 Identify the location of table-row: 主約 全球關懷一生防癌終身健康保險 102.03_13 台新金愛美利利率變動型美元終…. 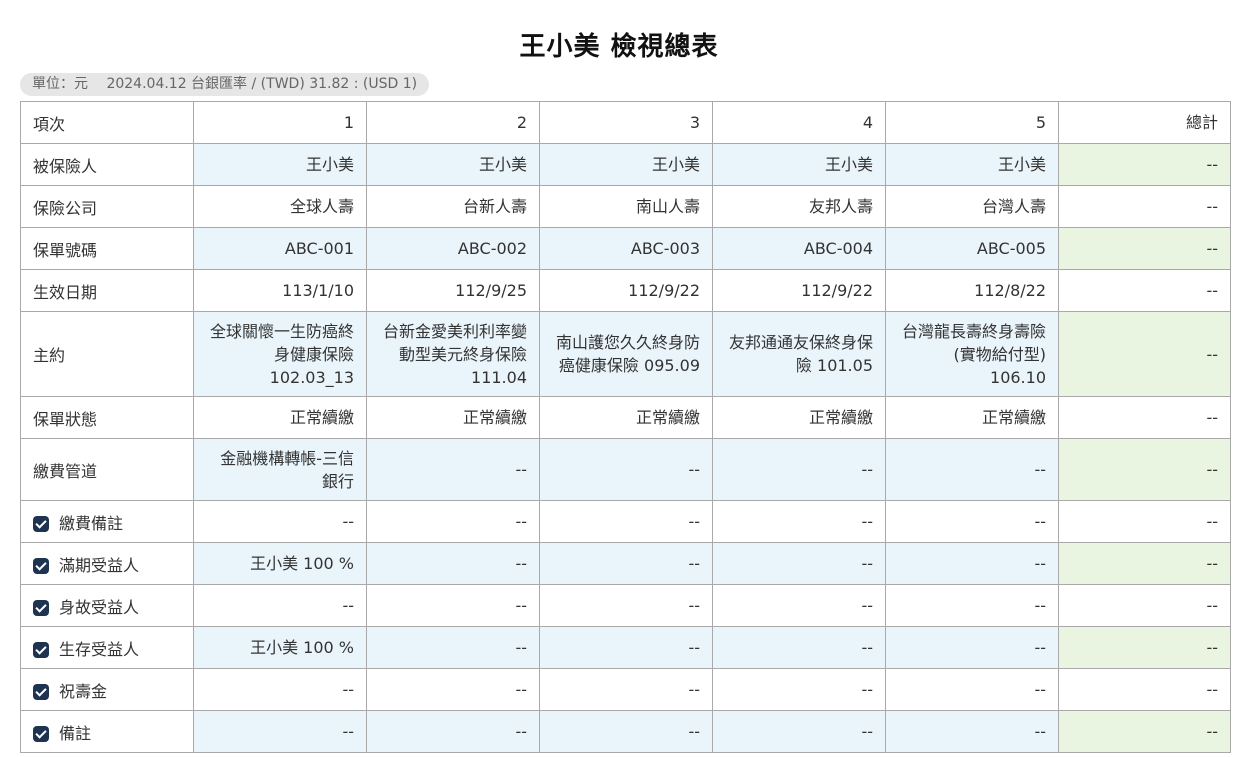
(625, 354).